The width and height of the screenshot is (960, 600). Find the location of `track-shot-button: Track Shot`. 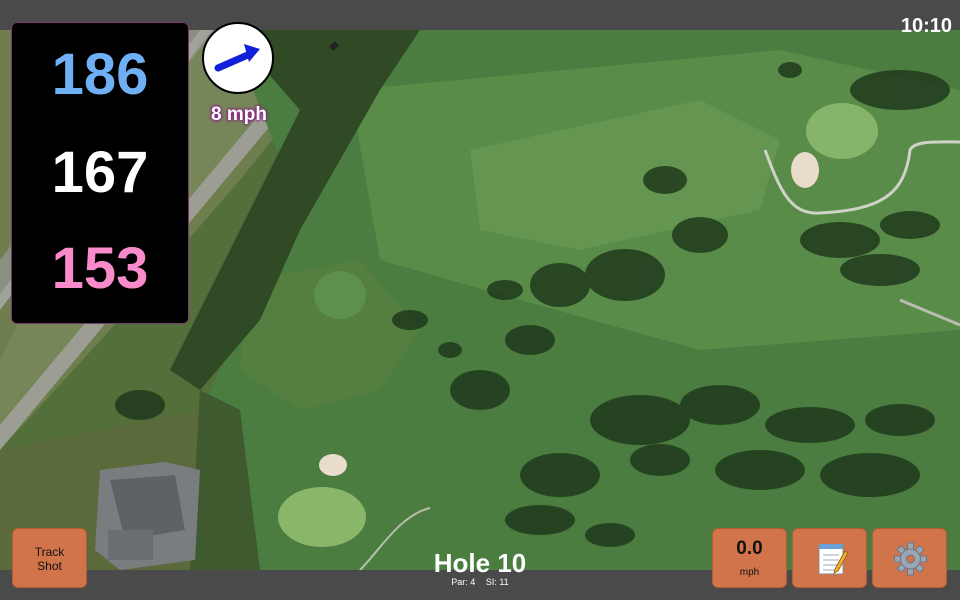

track-shot-button: Track Shot is located at coordinates (49, 558).